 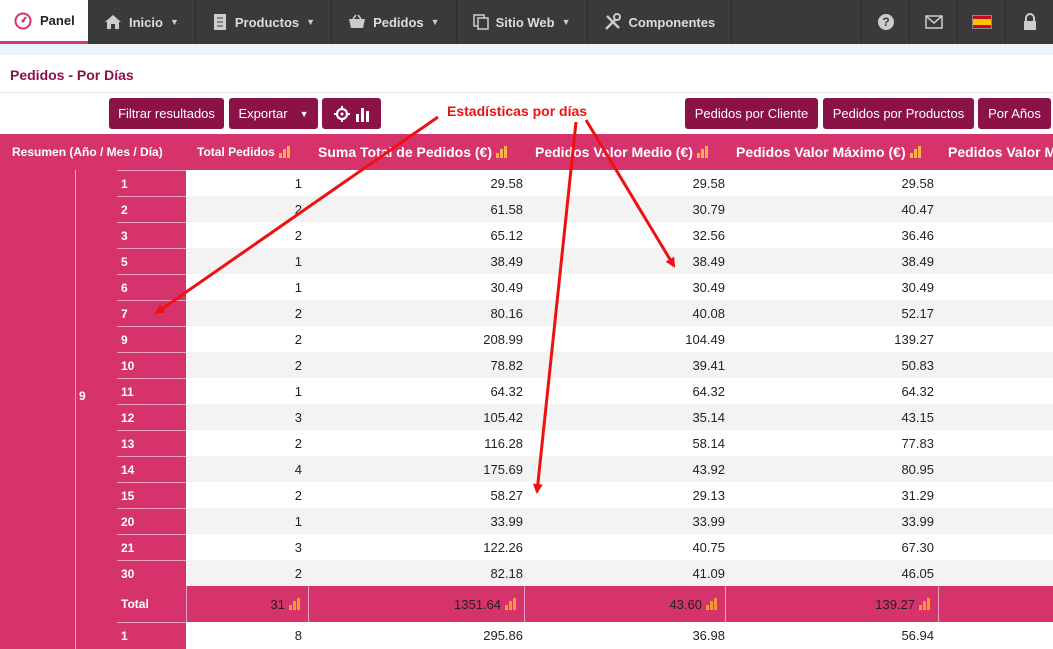 What do you see at coordinates (1000, 152) in the screenshot?
I see `header-min: Pedidos Valor M` at bounding box center [1000, 152].